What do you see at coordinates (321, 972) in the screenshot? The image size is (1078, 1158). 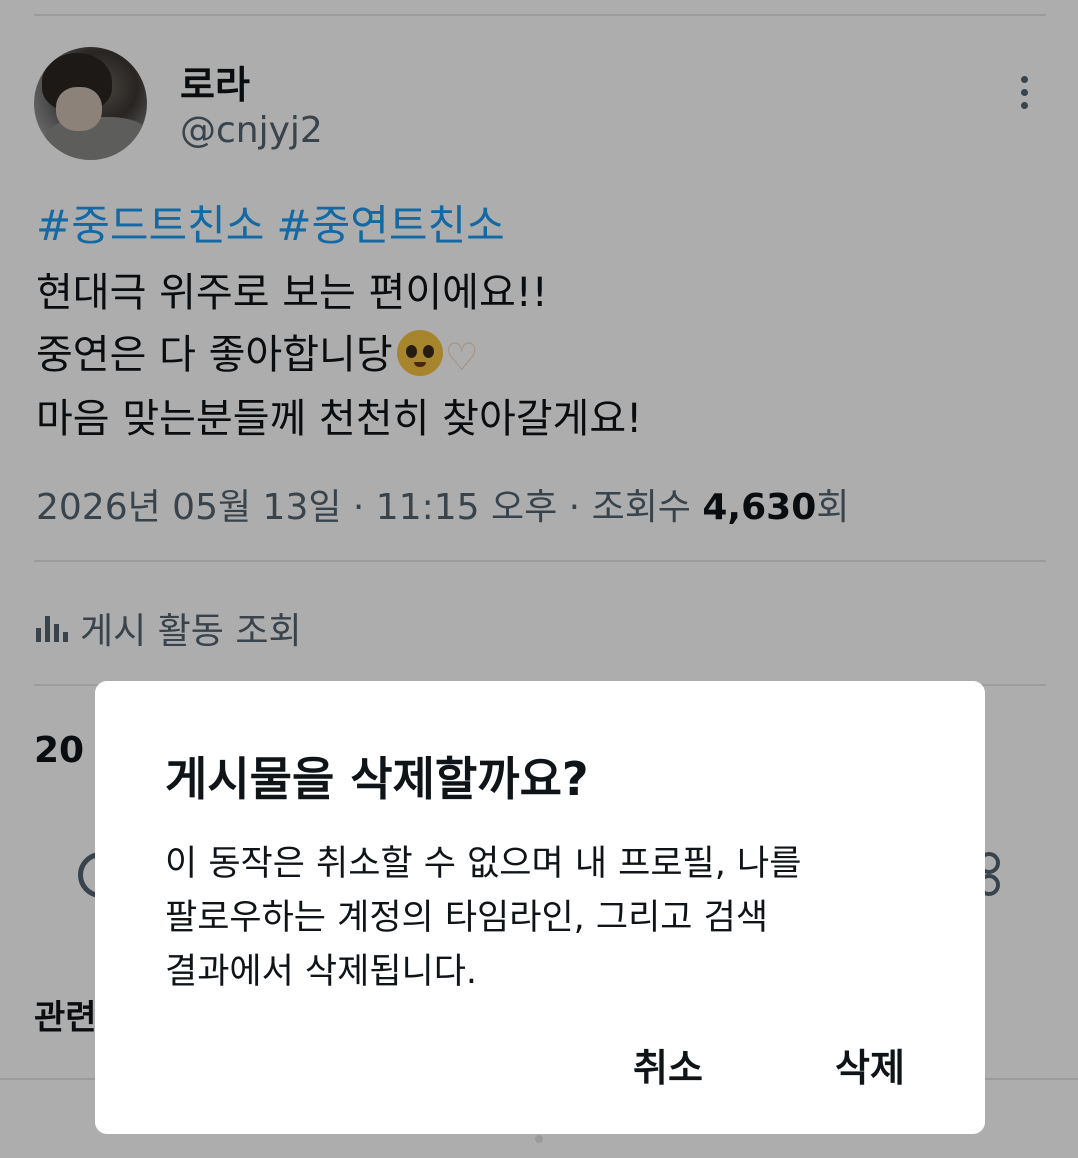 I see `dialog-message-line: 결과에서 삭제됩니다.` at bounding box center [321, 972].